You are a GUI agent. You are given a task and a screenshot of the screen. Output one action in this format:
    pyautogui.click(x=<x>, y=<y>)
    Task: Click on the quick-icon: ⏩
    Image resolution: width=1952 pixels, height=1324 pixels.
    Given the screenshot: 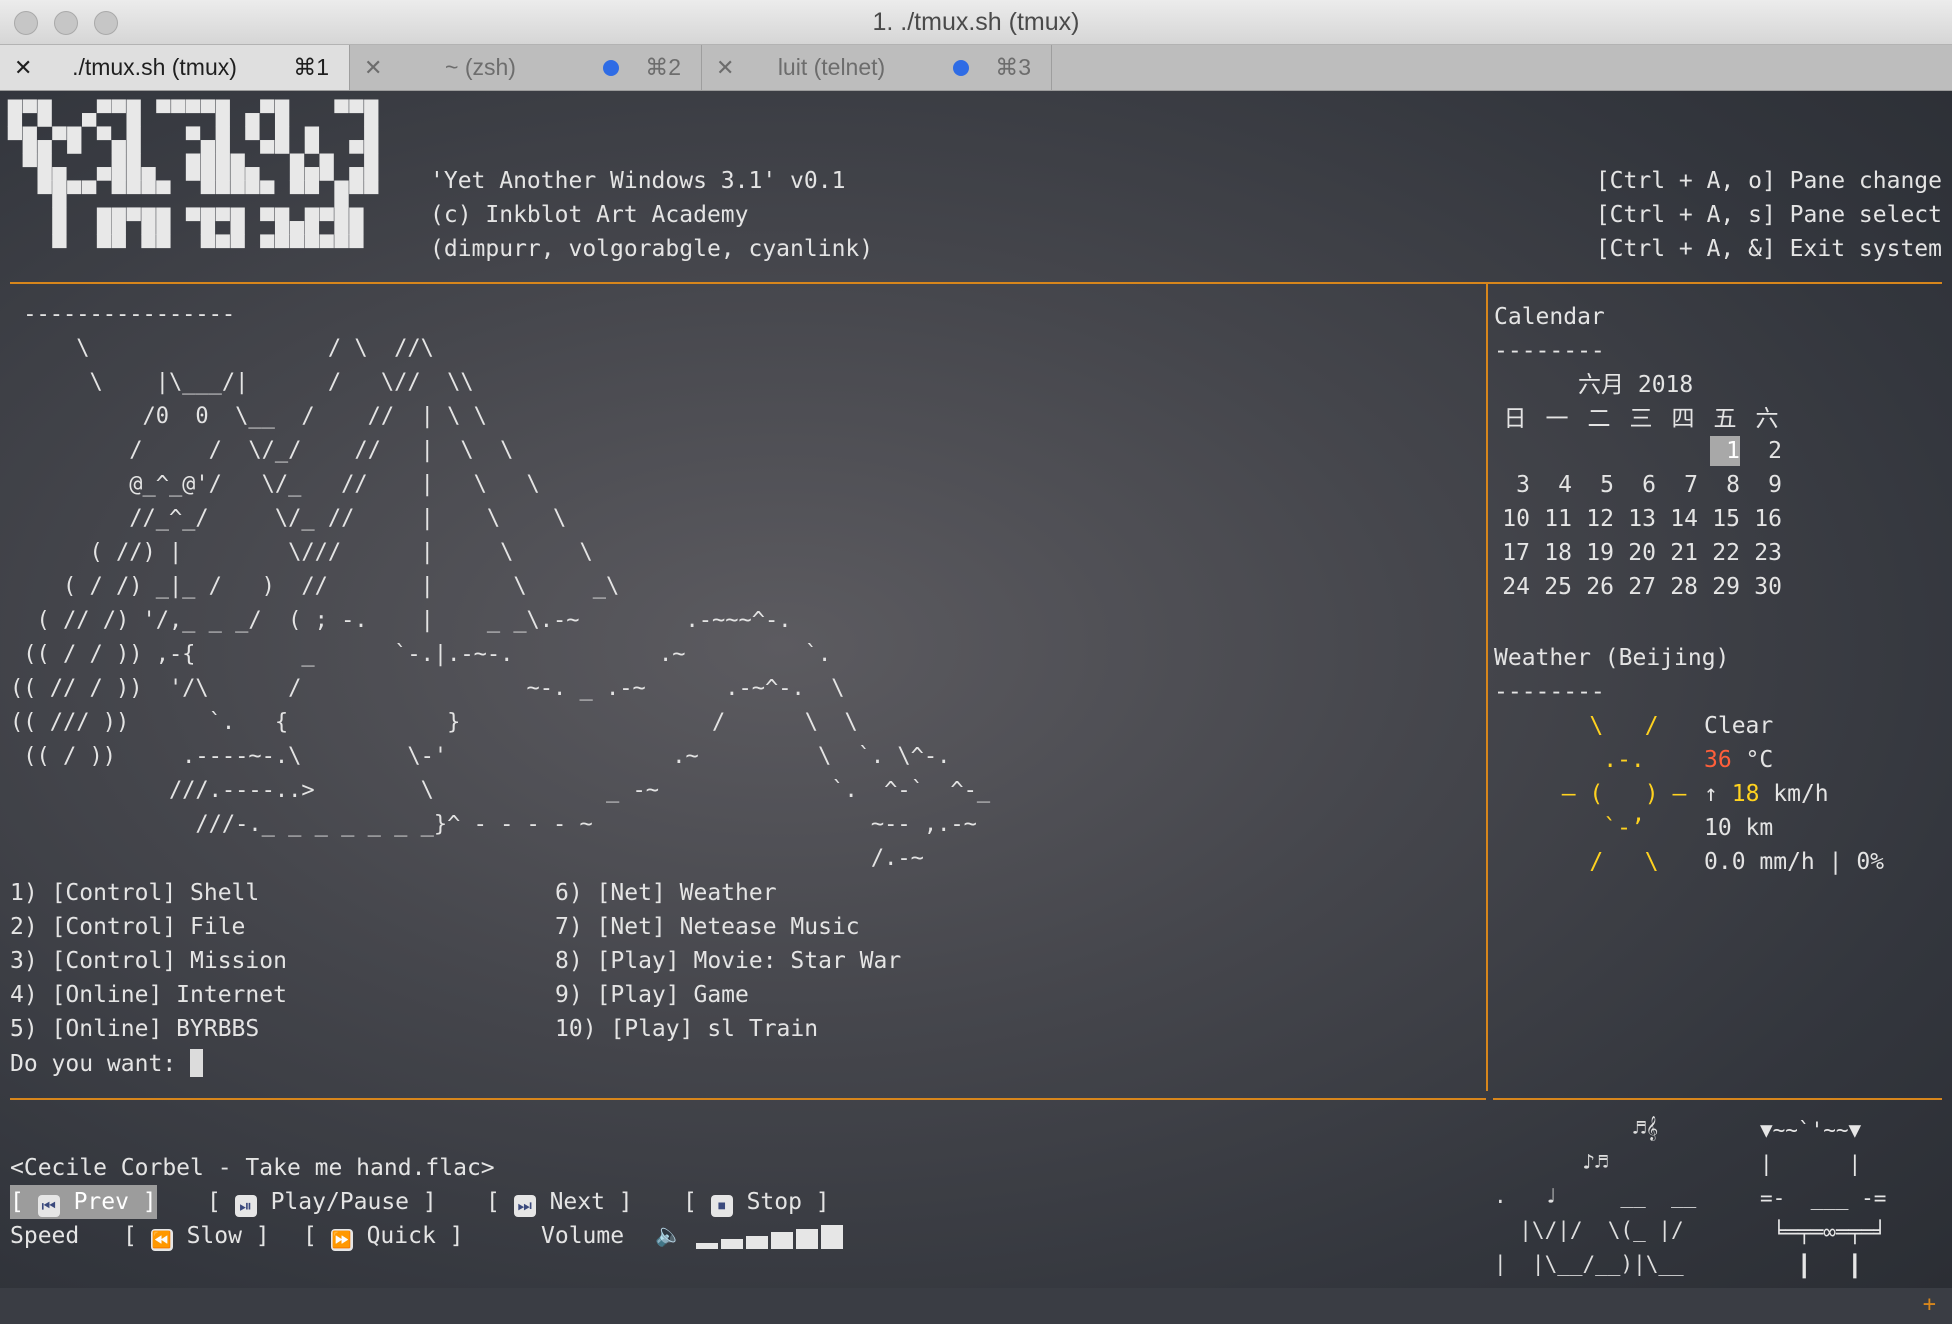 What is the action you would take?
    pyautogui.click(x=341, y=1240)
    